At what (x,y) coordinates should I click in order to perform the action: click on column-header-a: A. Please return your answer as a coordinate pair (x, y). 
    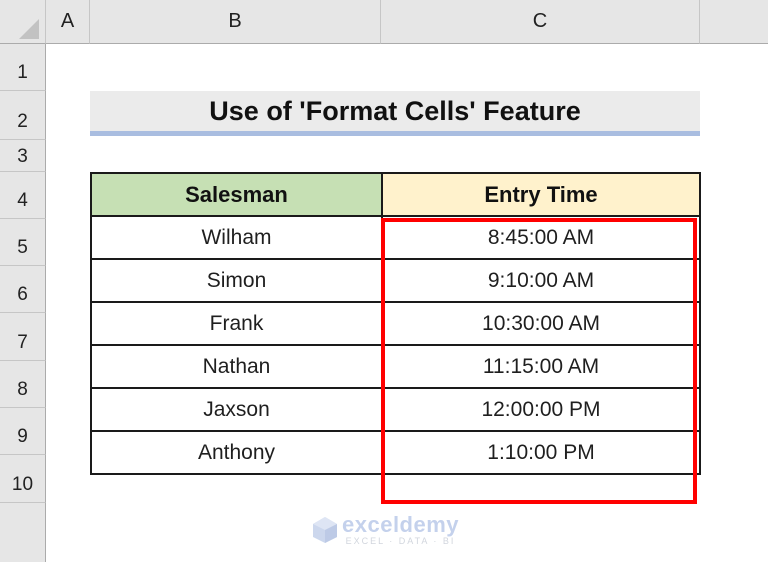
    Looking at the image, I should click on (68, 22).